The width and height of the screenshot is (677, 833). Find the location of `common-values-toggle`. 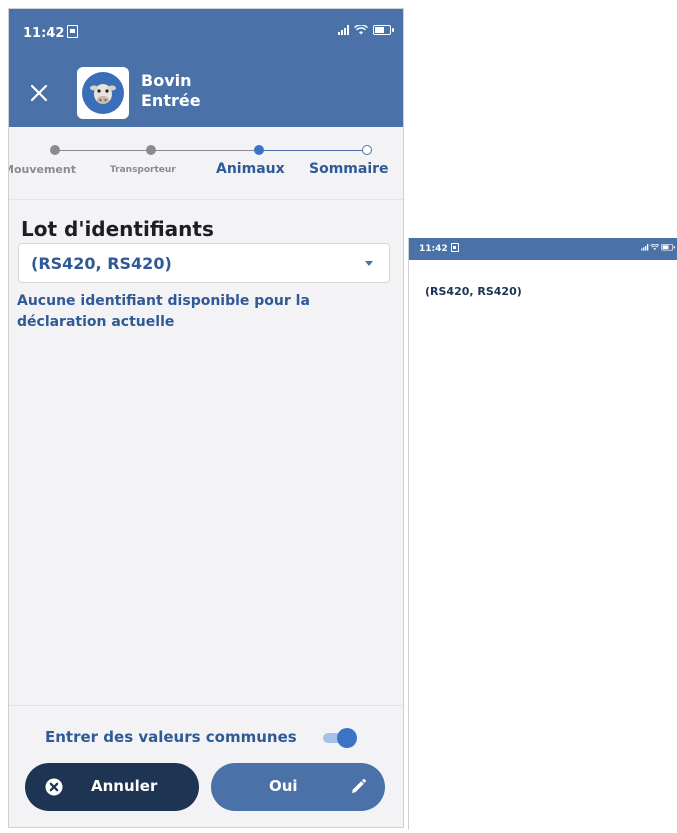

common-values-toggle is located at coordinates (339, 738).